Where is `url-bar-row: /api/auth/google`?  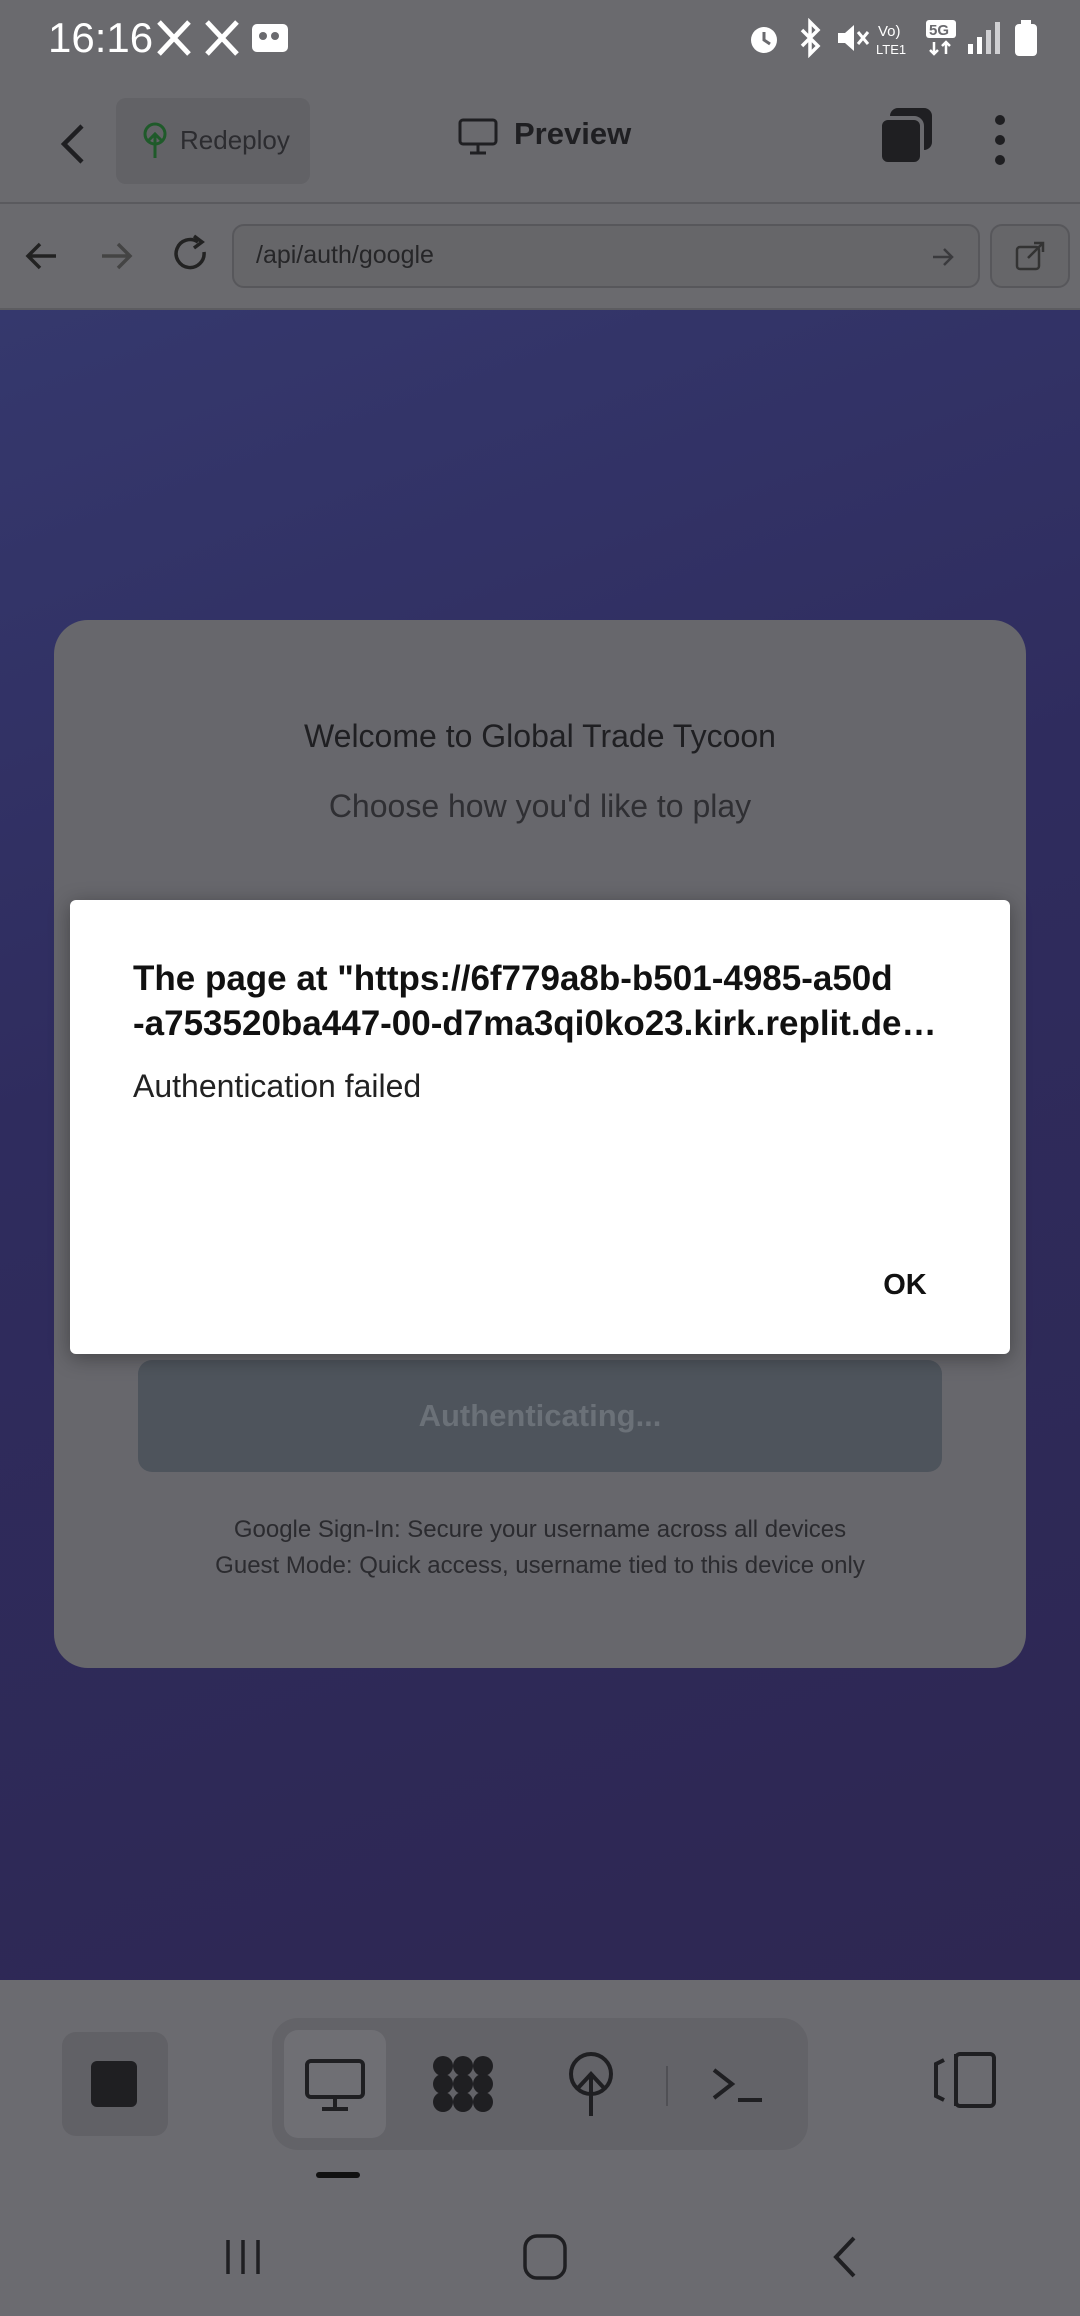
url-bar-row: /api/auth/google is located at coordinates (540, 257).